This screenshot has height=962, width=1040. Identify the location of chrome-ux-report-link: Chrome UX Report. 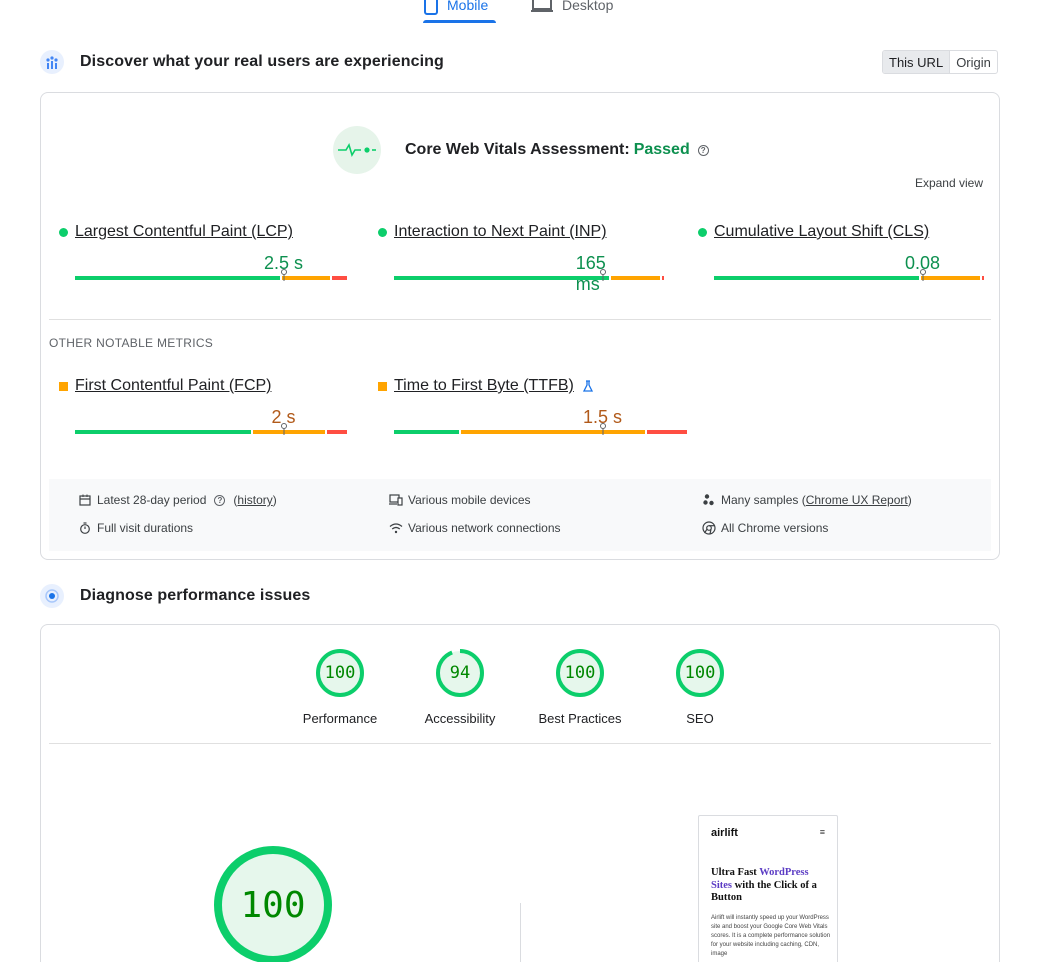
(857, 500).